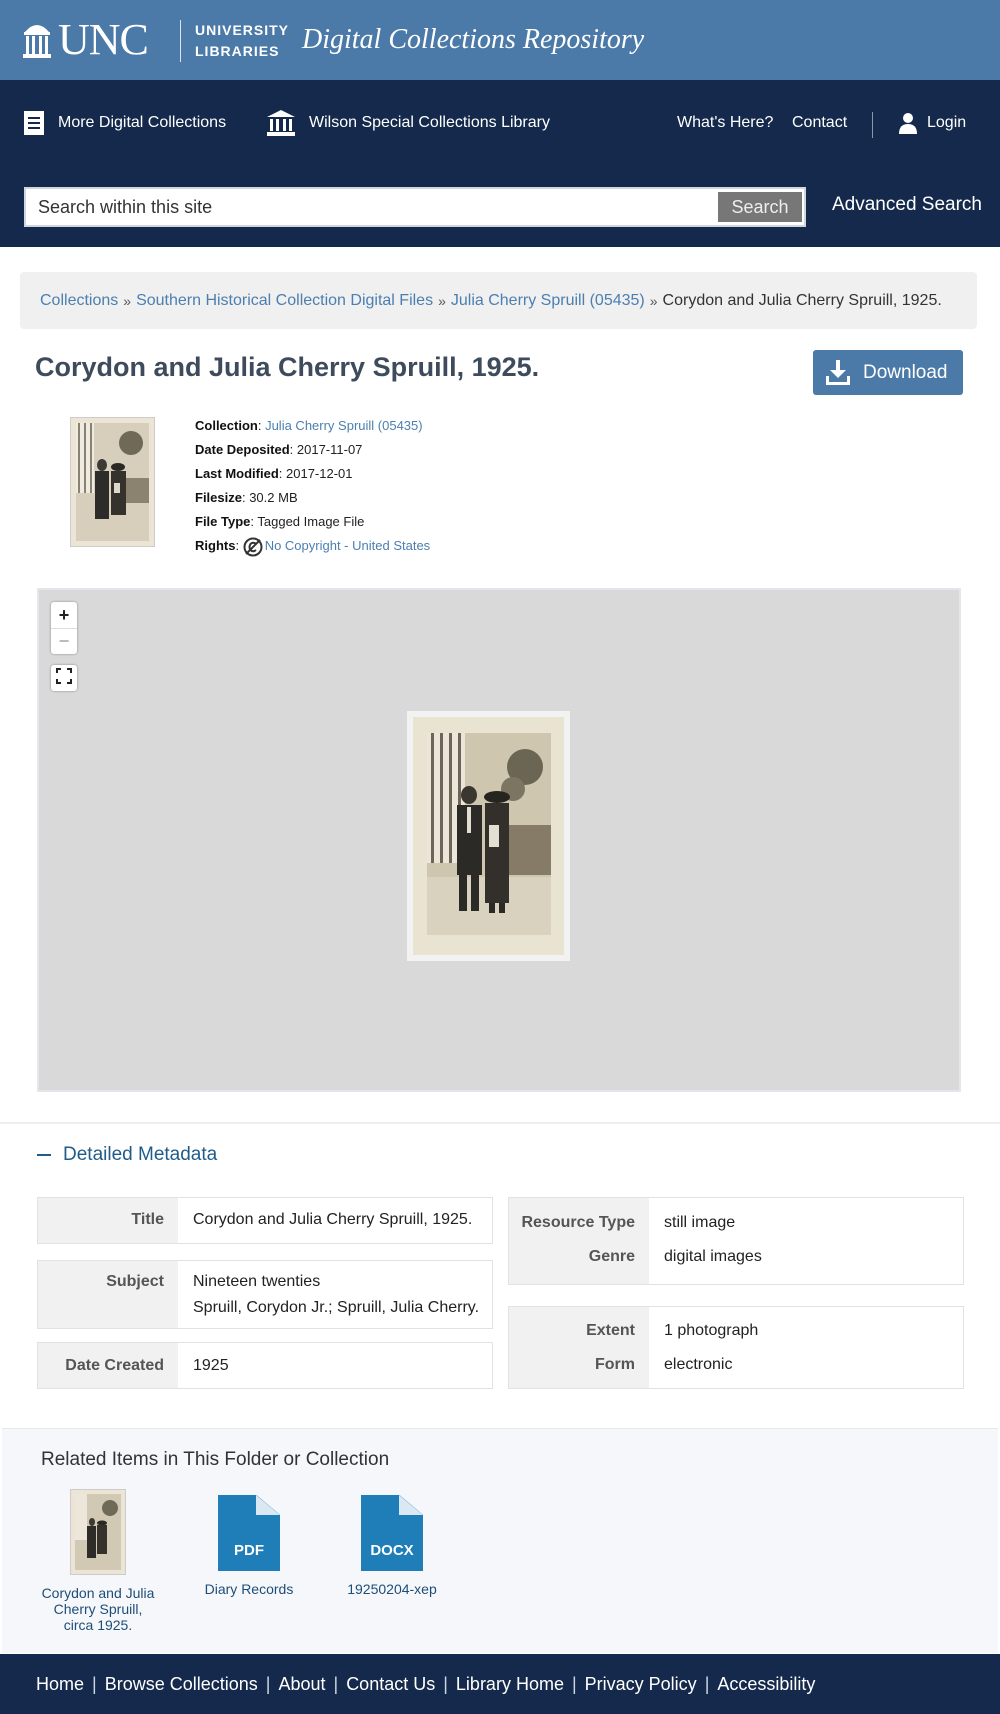 This screenshot has height=1714, width=1000. Describe the element at coordinates (249, 1589) in the screenshot. I see `related-diary-caption: Diary Records` at that location.